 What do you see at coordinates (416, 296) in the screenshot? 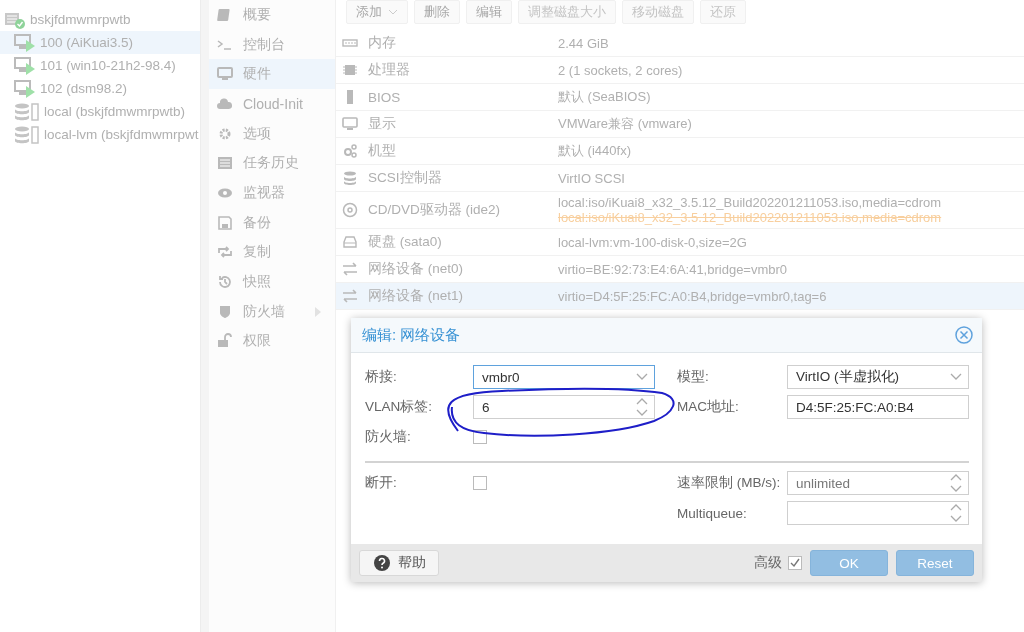
I see `device-name: 网络设备 (net1)` at bounding box center [416, 296].